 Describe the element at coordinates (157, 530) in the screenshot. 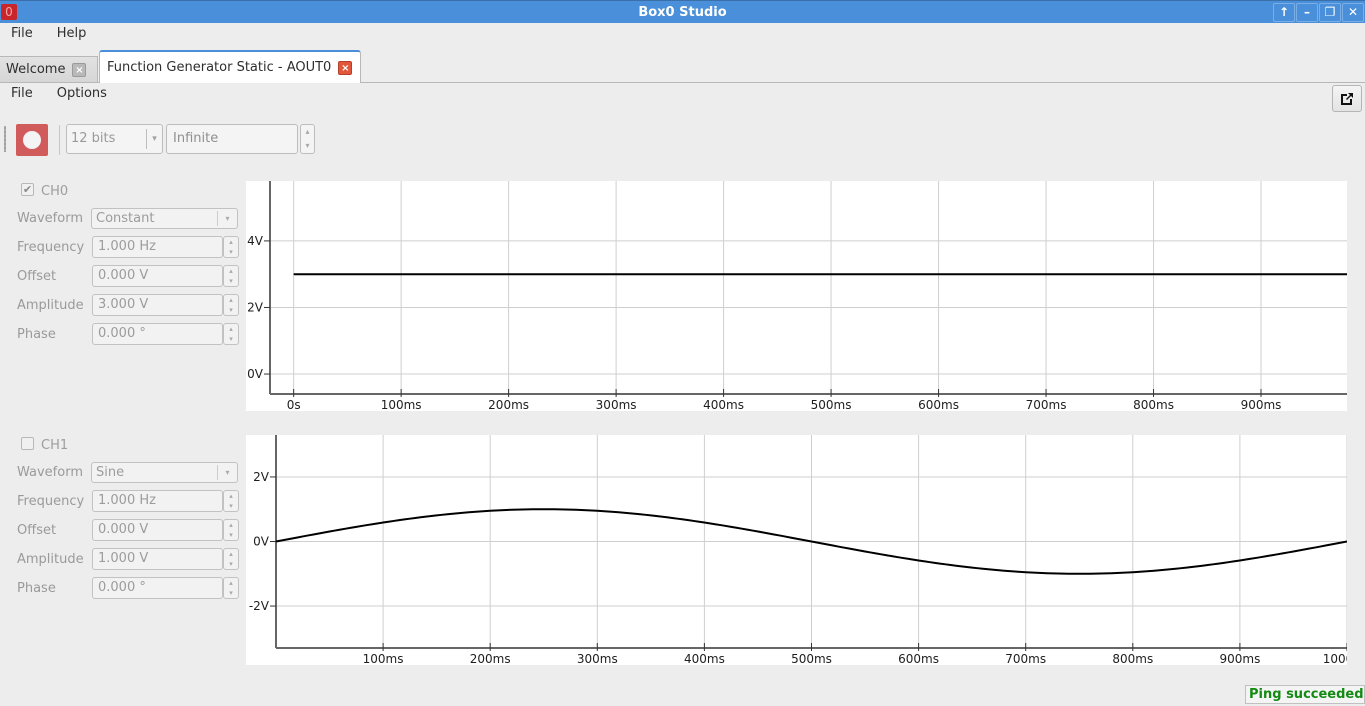

I see `ch1-offset-input: 0.000 V` at that location.